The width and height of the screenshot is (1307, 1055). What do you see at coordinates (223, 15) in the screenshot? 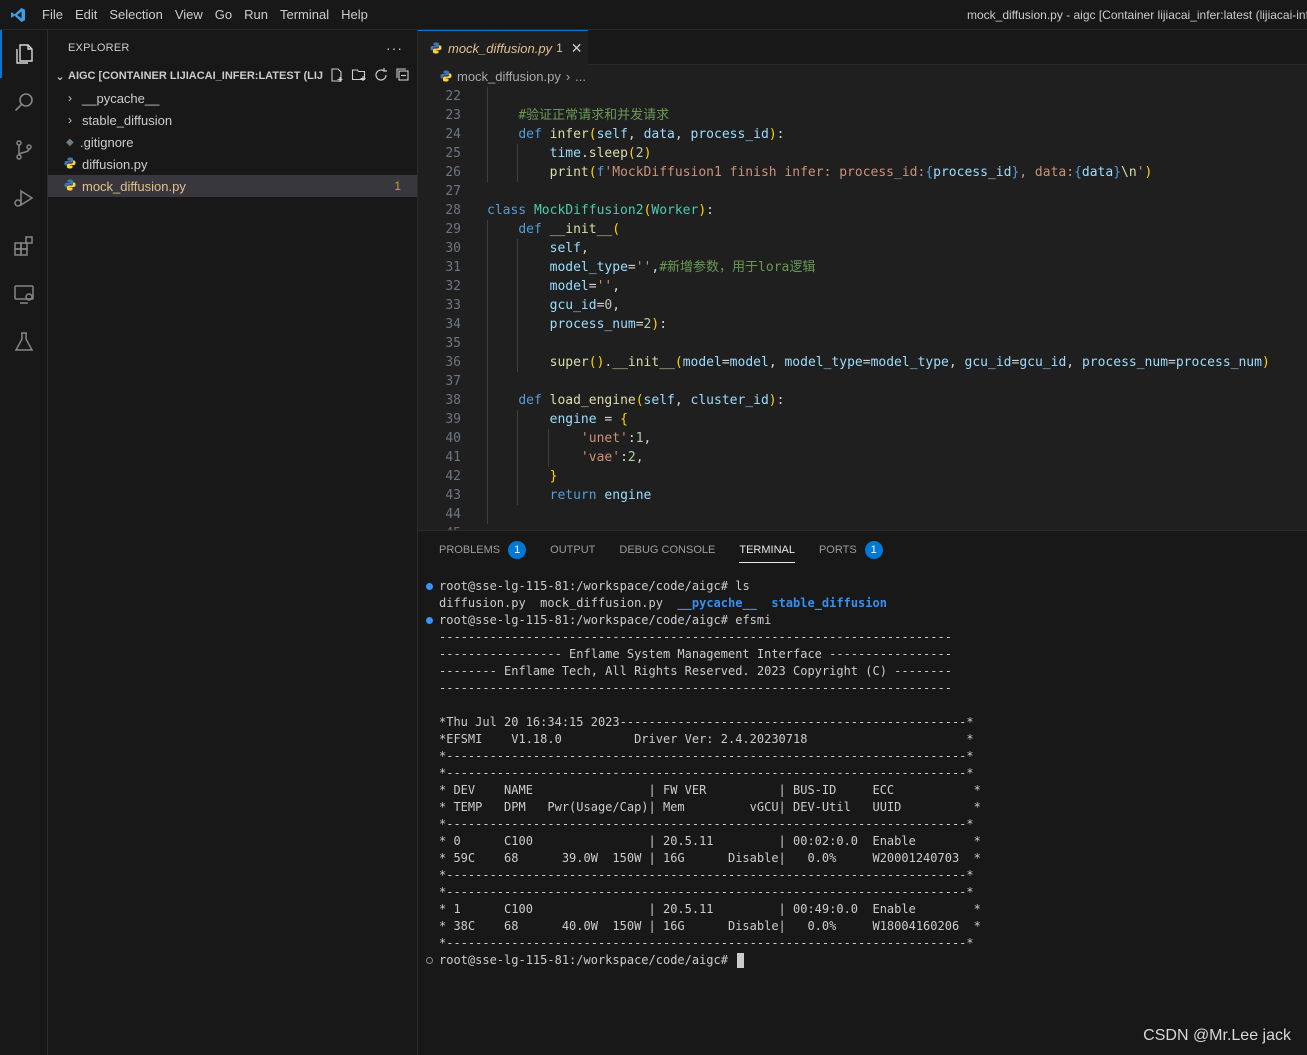
I see `menu-go: Go` at bounding box center [223, 15].